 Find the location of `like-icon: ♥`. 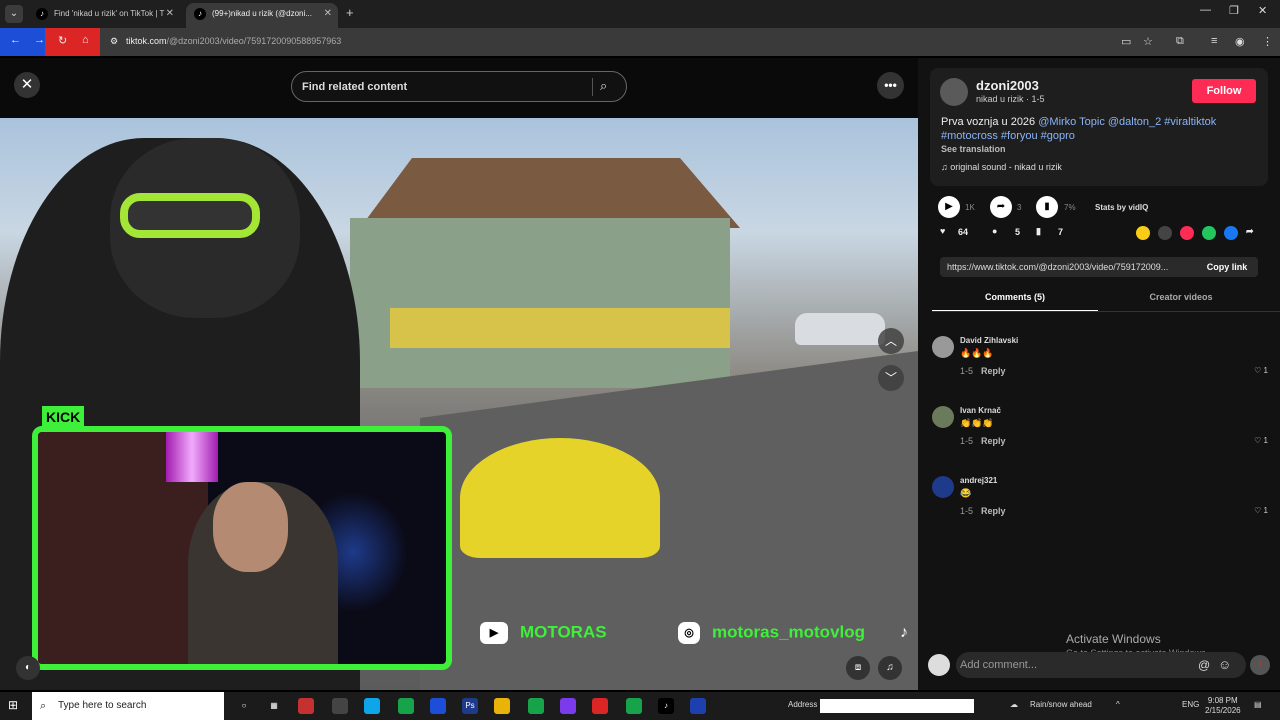

like-icon: ♥ is located at coordinates (942, 231).